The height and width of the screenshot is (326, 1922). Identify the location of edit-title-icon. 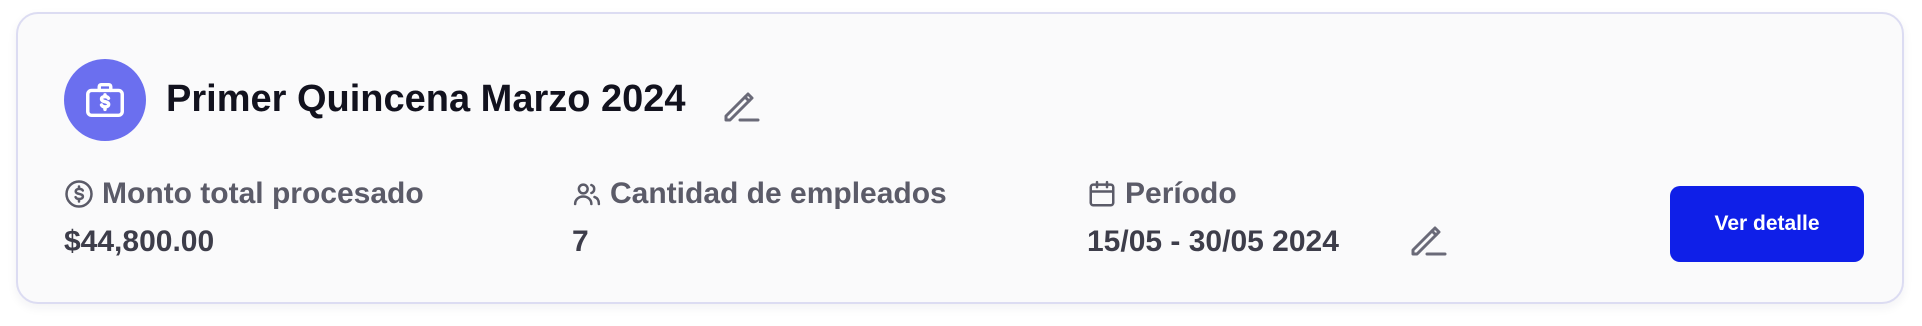
(741, 103).